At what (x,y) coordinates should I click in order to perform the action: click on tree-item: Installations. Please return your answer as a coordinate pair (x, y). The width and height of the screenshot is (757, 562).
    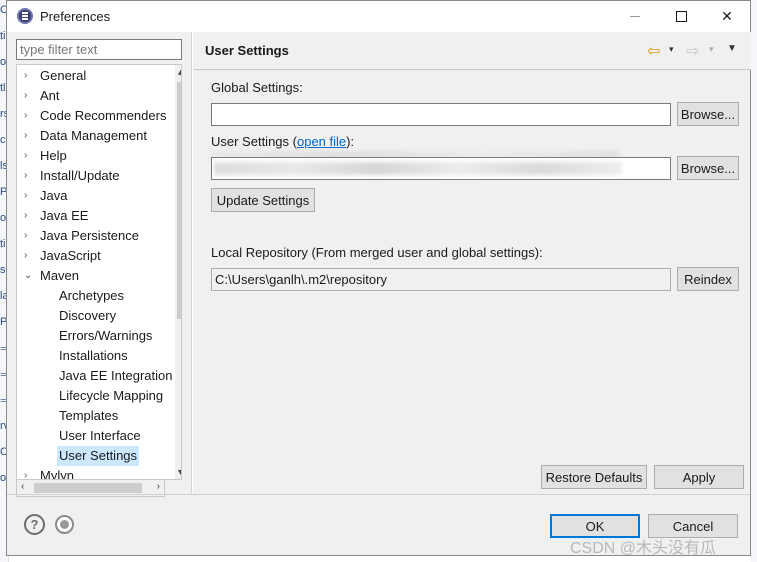
    Looking at the image, I should click on (92, 356).